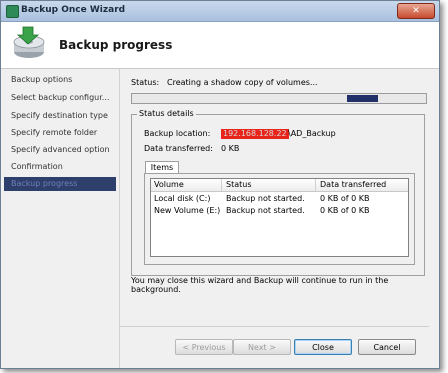  Describe the element at coordinates (230, 148) in the screenshot. I see `data-transferred-value: 0 KB` at that location.